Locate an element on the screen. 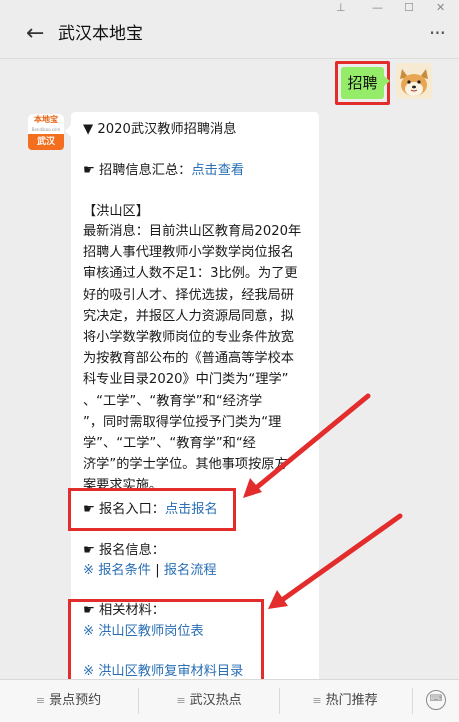 This screenshot has width=459, height=722. annotation-arrows is located at coordinates (323, 501).